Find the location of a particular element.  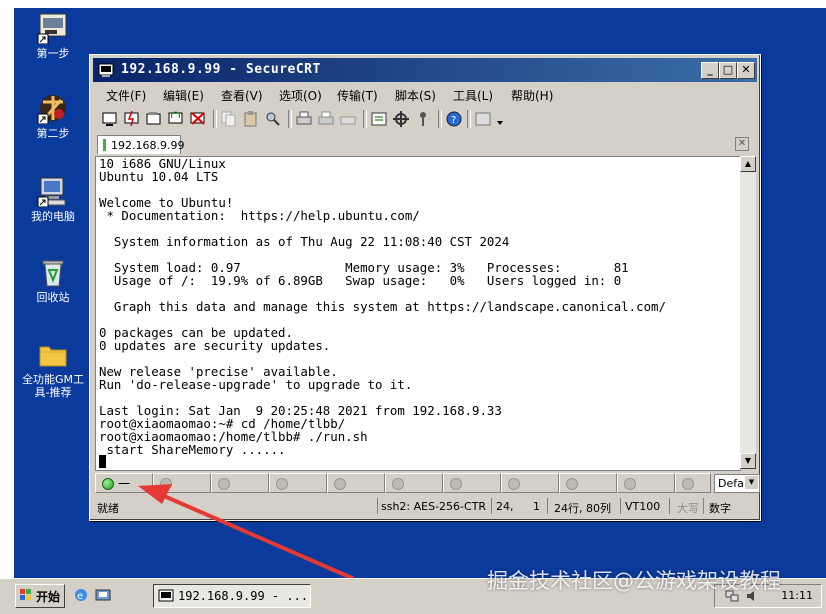

svg-text: e is located at coordinates (80, 596).